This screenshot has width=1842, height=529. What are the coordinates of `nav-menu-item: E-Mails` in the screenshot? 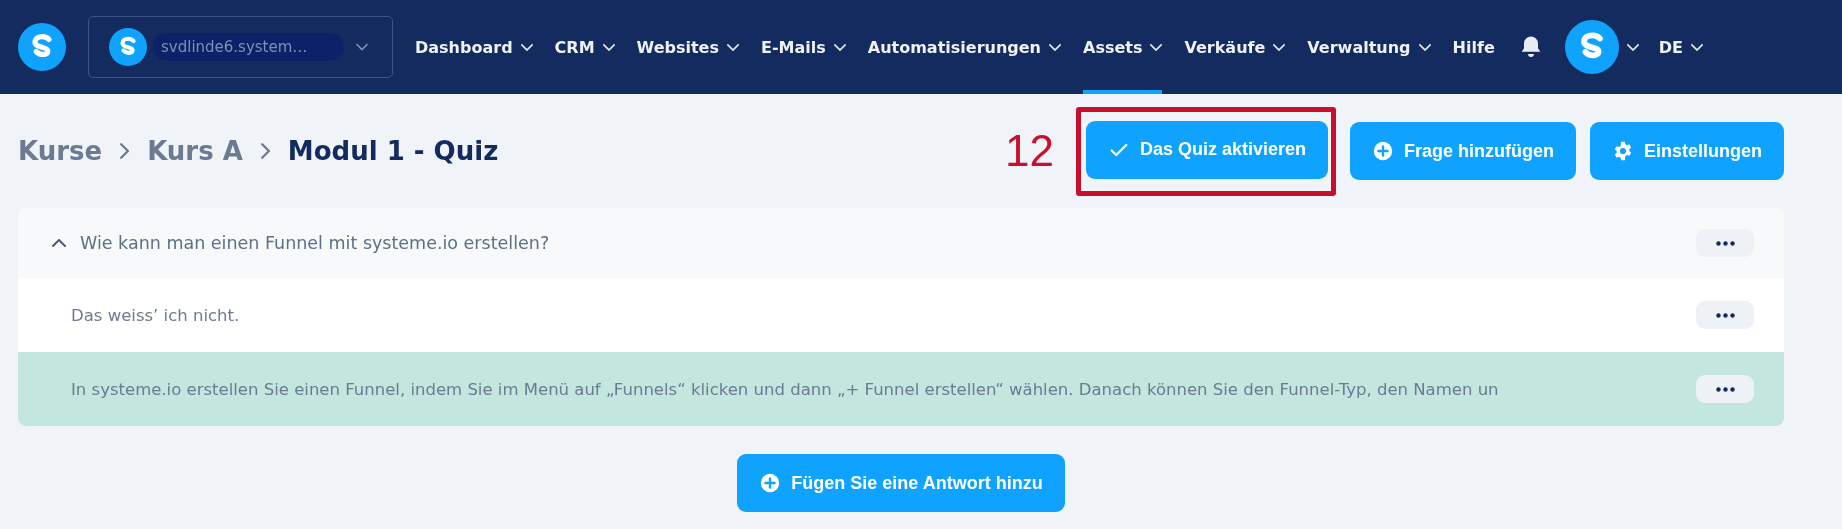 It's located at (803, 47).